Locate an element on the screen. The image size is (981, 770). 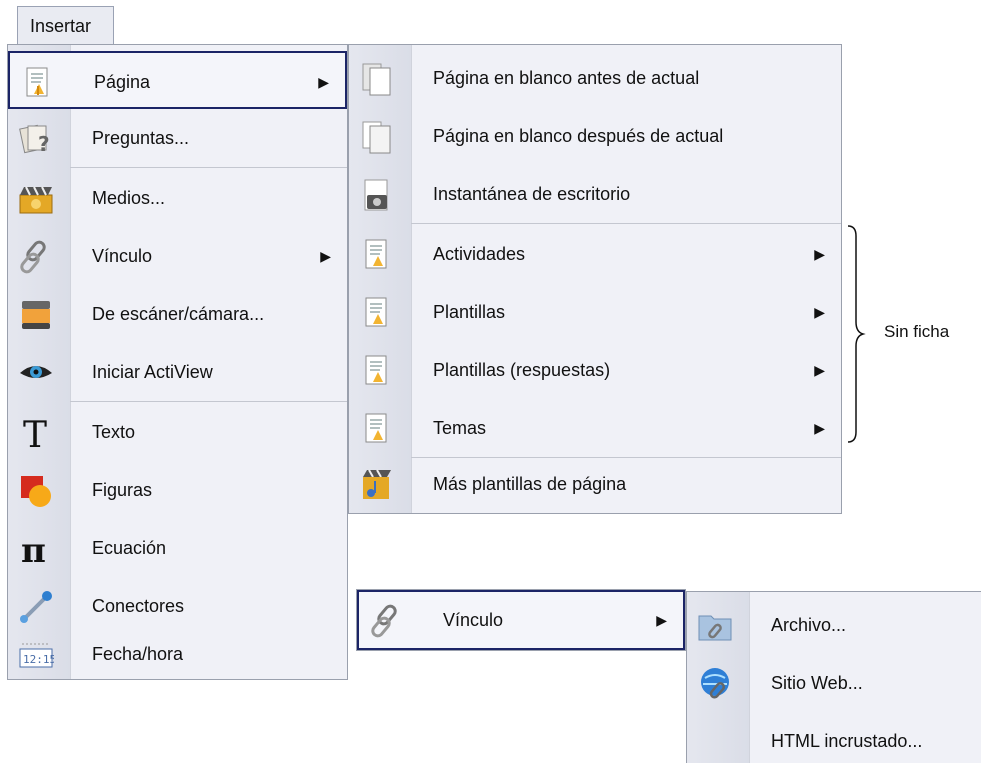
submenu-item-actividades: Actividades ▶ is located at coordinates (595, 254).